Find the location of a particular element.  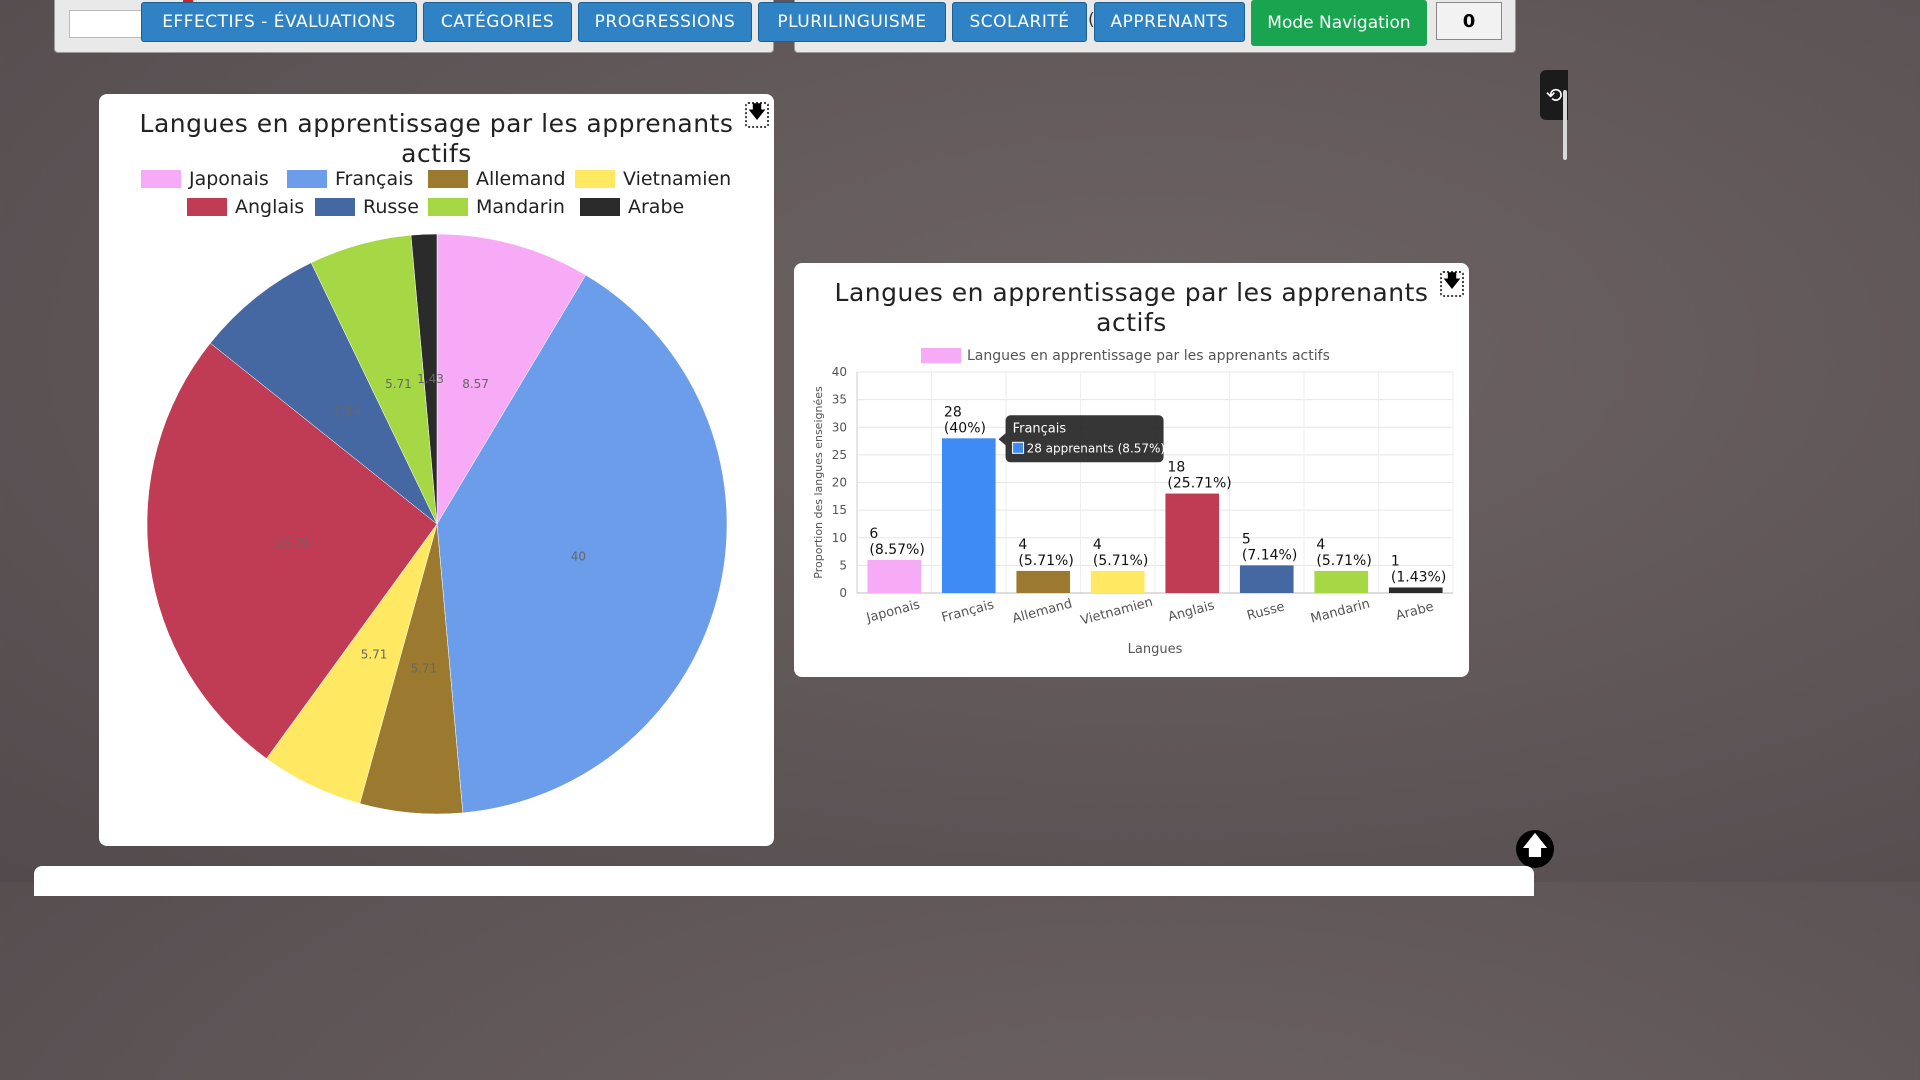

y-tick-label: 40 is located at coordinates (839, 372).